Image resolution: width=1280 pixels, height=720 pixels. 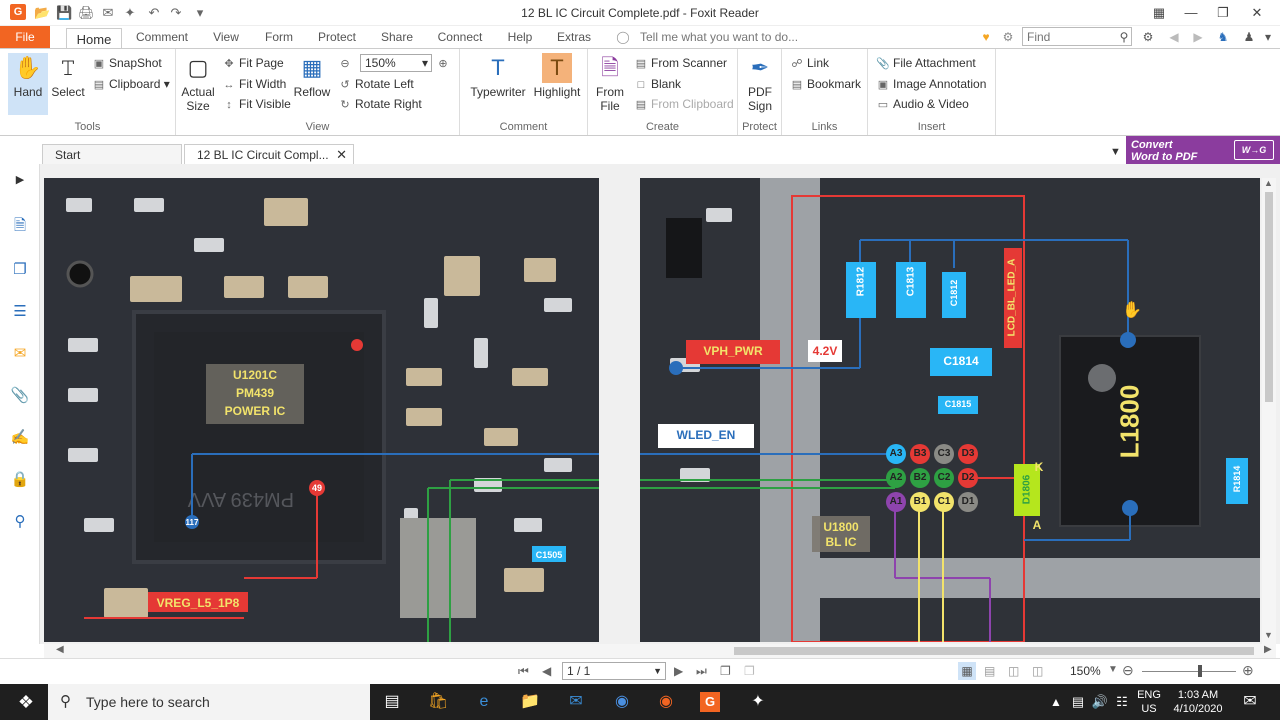 What do you see at coordinates (660, 651) in the screenshot?
I see `horizontal-scrollbar: ◀ ▶` at bounding box center [660, 651].